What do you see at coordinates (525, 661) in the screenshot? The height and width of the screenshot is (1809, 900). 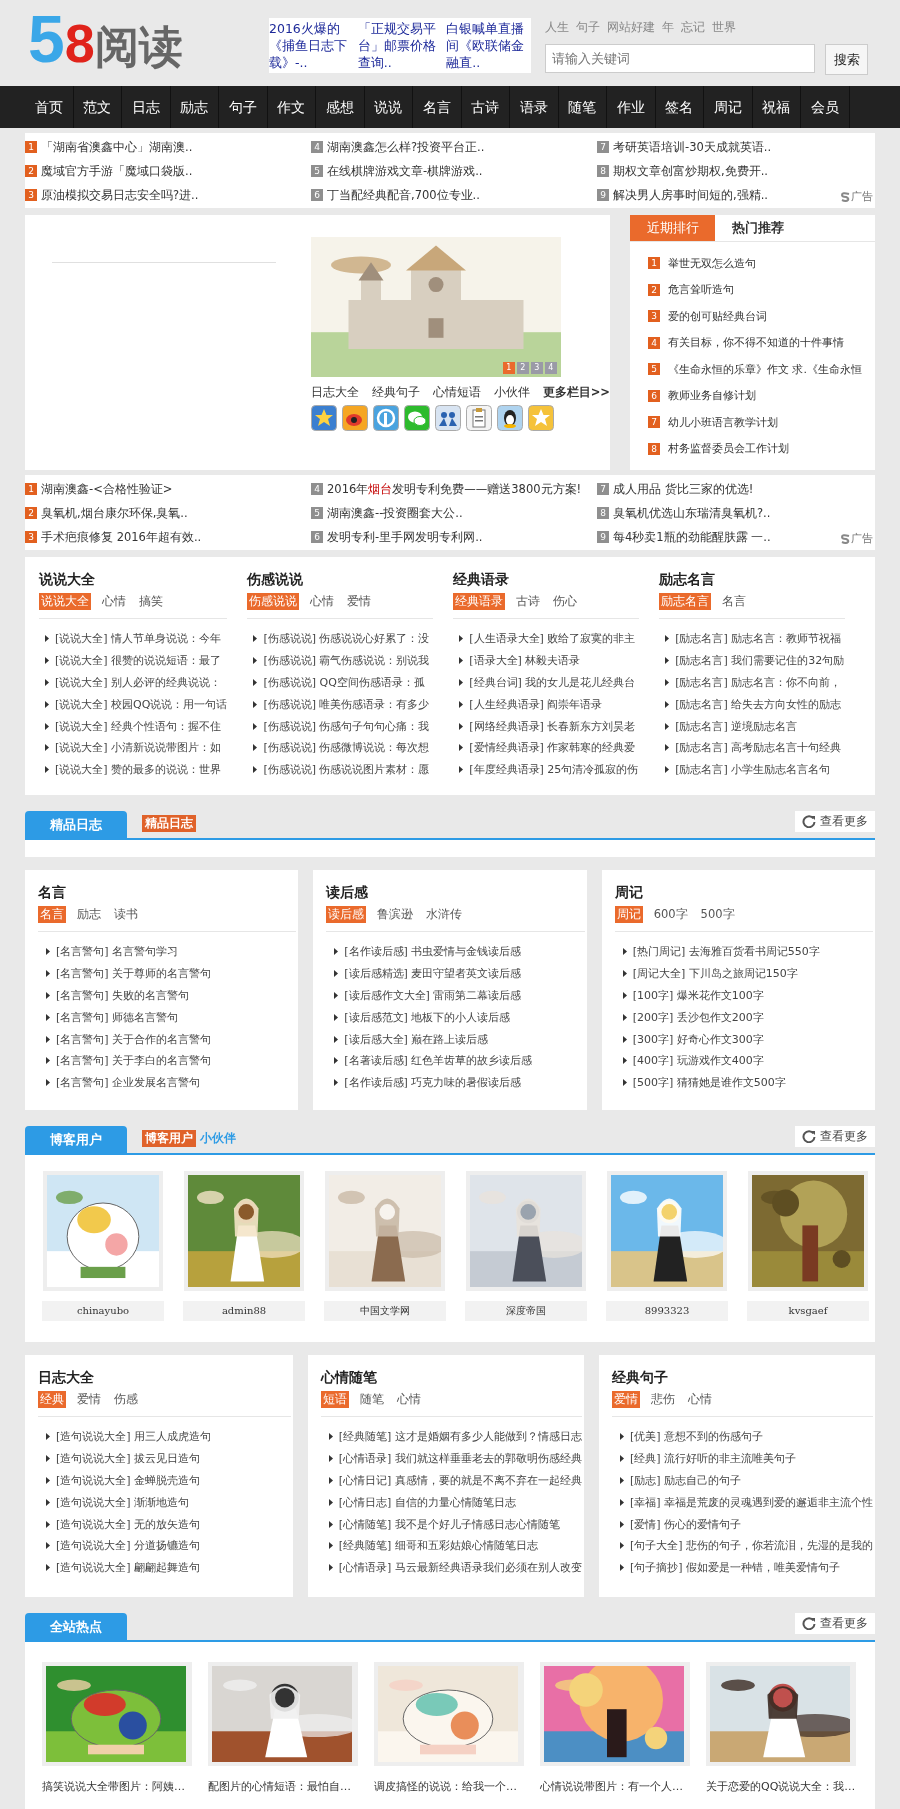 I see `article-link: [语录大全] 林毅夫语录` at bounding box center [525, 661].